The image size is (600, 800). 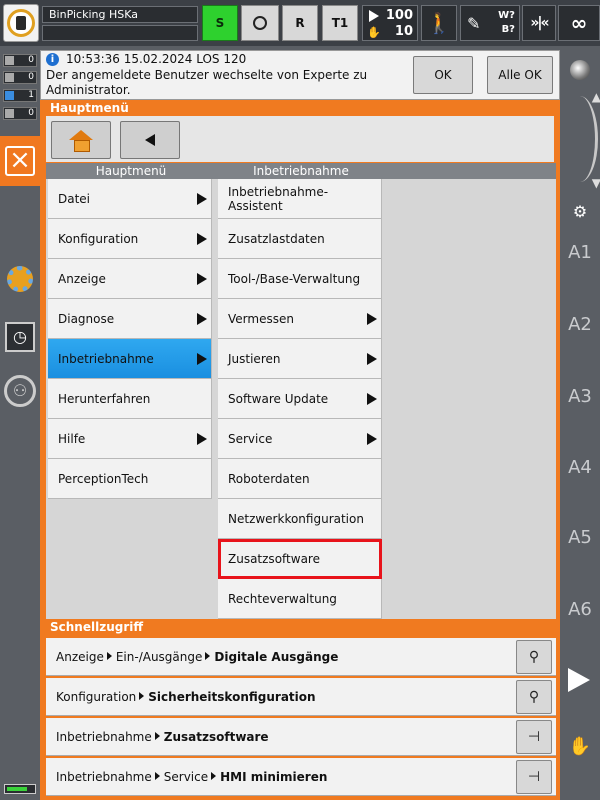 I want to click on quick-access-item: Inbetriebnahme Service HMI minimieren ⊣, so click(x=301, y=777).